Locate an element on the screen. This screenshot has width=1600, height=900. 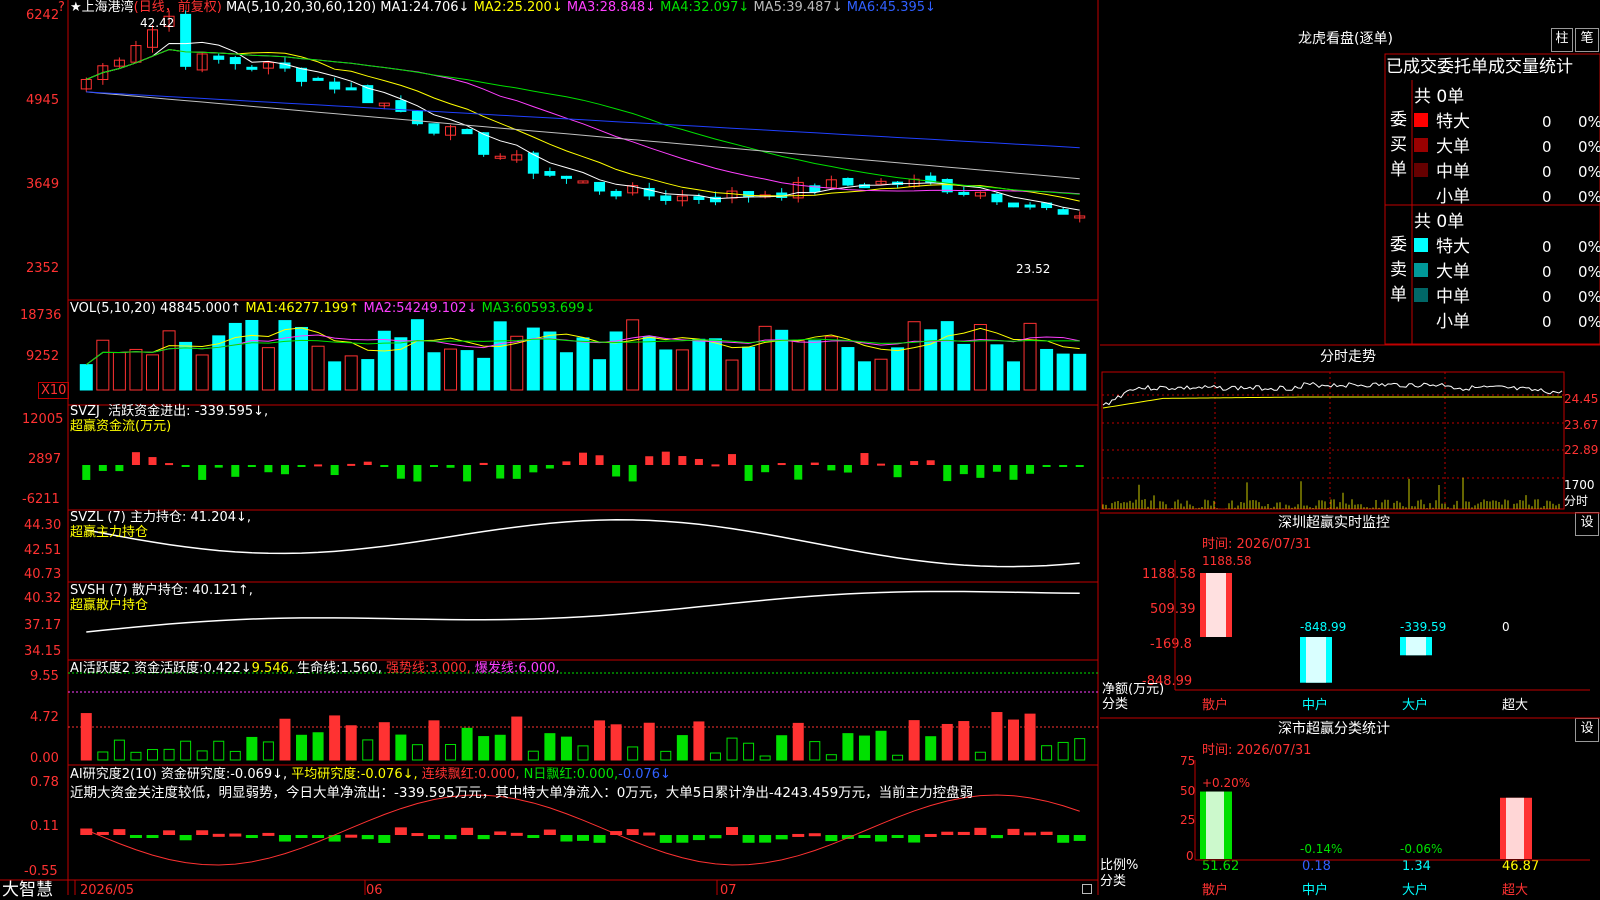
high-label: 42.42 is located at coordinates (157, 23).